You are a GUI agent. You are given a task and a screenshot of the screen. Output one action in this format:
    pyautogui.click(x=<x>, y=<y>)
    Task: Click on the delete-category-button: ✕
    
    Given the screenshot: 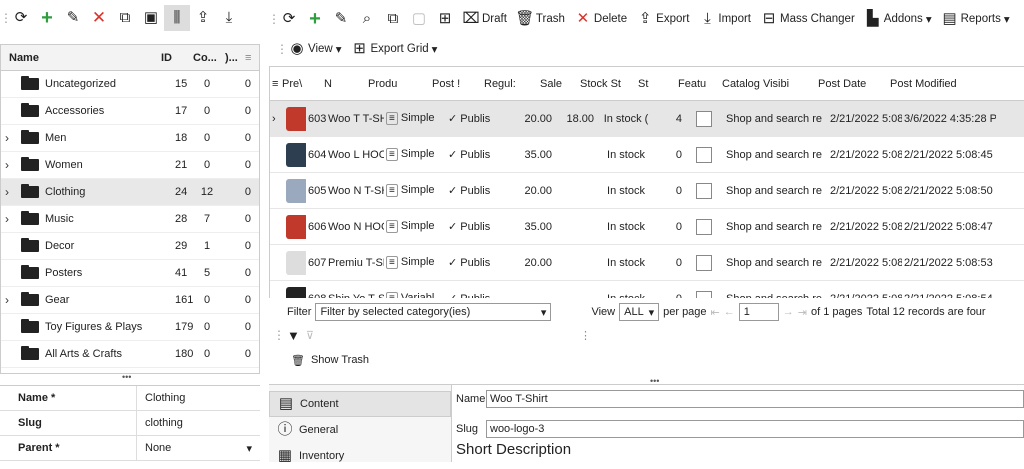 What is the action you would take?
    pyautogui.click(x=99, y=18)
    